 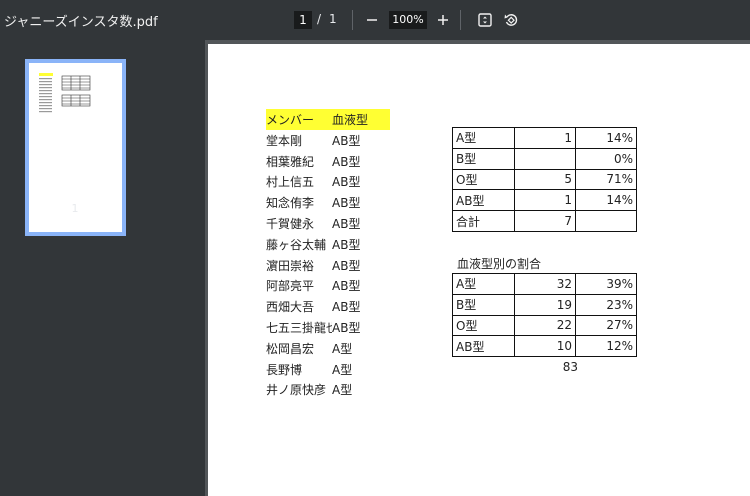 What do you see at coordinates (331, 202) in the screenshot?
I see `member-row: 知念侑李 AB型` at bounding box center [331, 202].